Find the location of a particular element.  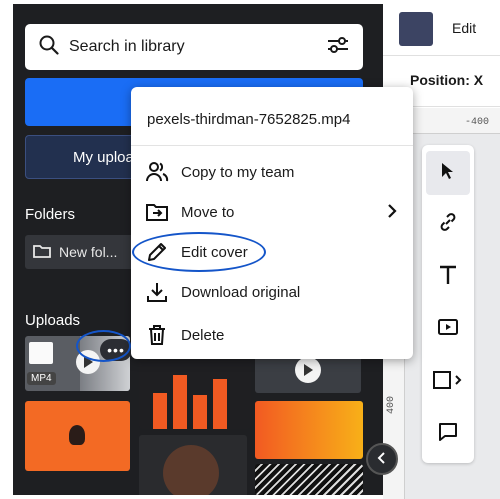

menu-item-label: Move to is located at coordinates (208, 212).